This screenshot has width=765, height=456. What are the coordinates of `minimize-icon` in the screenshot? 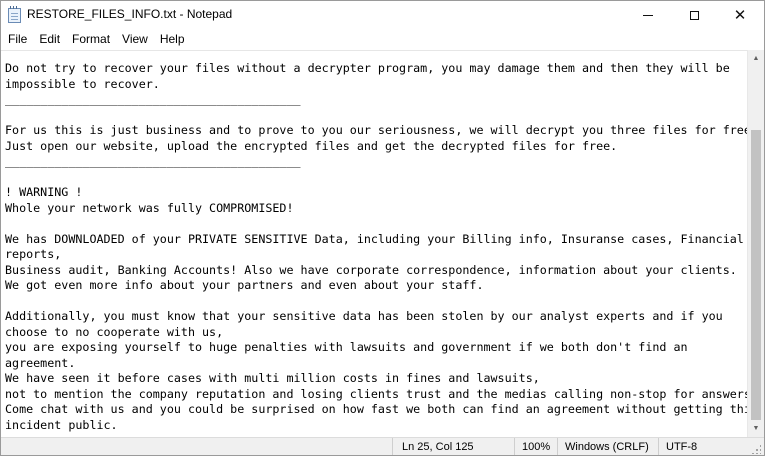 It's located at (648, 15).